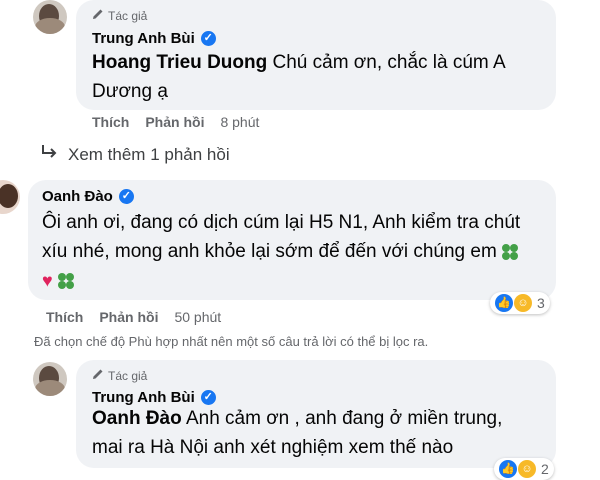 The width and height of the screenshot is (600, 480). I want to click on view-more-replies-link: Xem thêm 1 phản hồi, so click(135, 154).